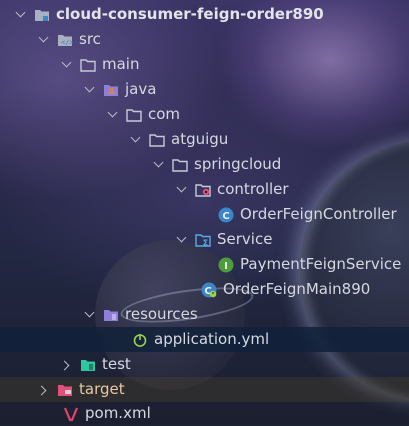 This screenshot has height=426, width=409. Describe the element at coordinates (65, 390) in the screenshot. I see `excluded-folder-icon` at that location.